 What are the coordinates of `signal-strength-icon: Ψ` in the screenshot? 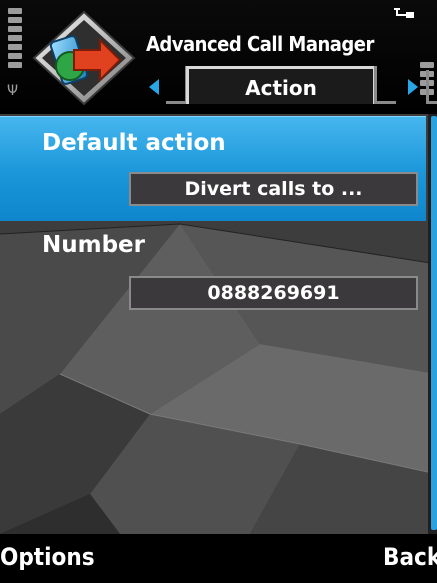 It's located at (15, 54).